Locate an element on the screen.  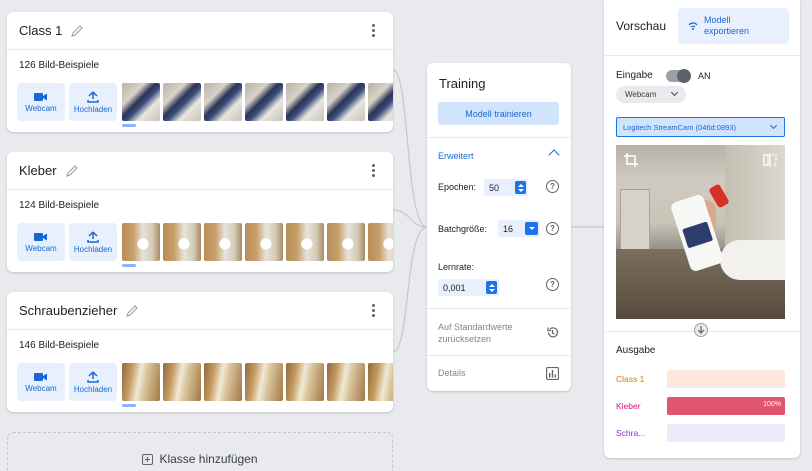
class-header: Class 1 is located at coordinates (200, 31).